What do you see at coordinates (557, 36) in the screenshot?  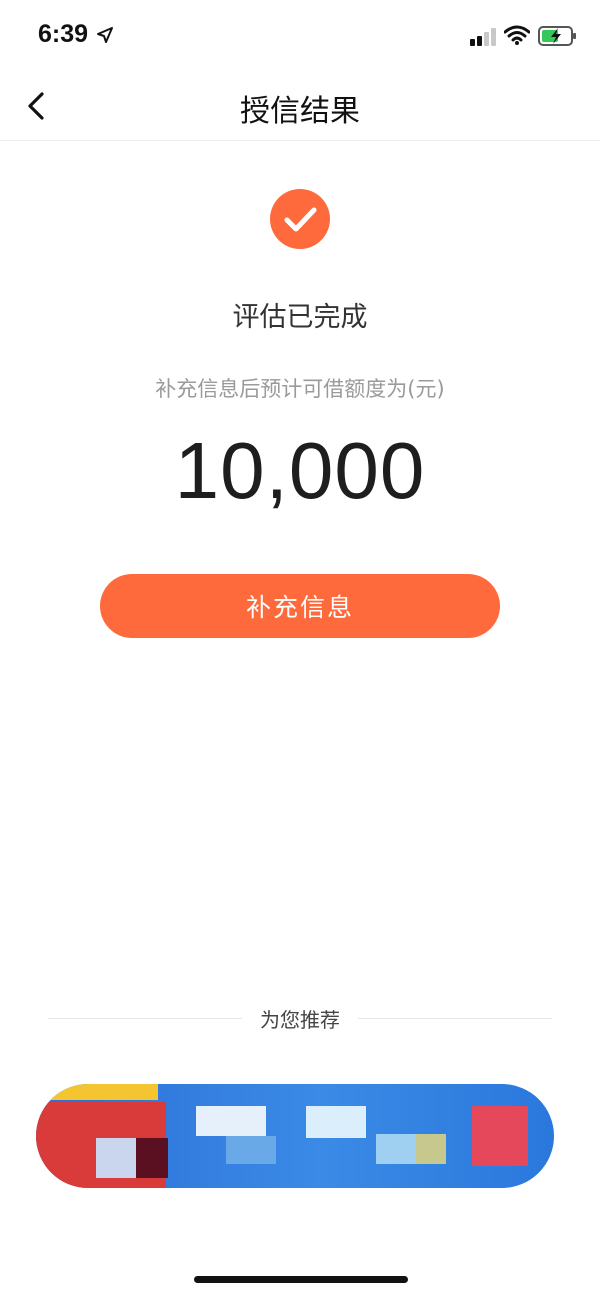 I see `battery-charging-icon` at bounding box center [557, 36].